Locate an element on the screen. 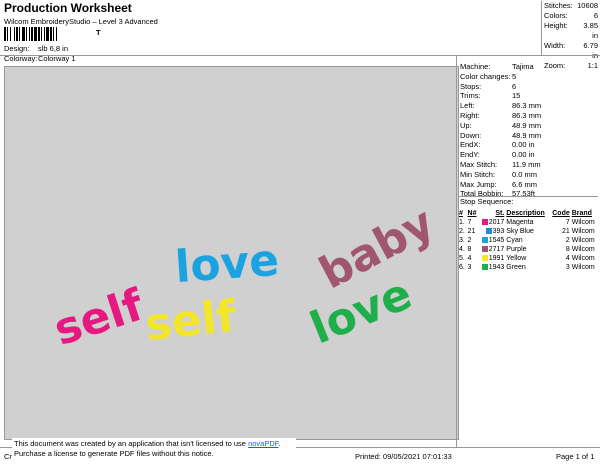 This screenshot has width=600, height=465. stop-sequence-row: 1. 7 2017 Magenta 7 Wilcom is located at coordinates (528, 222).